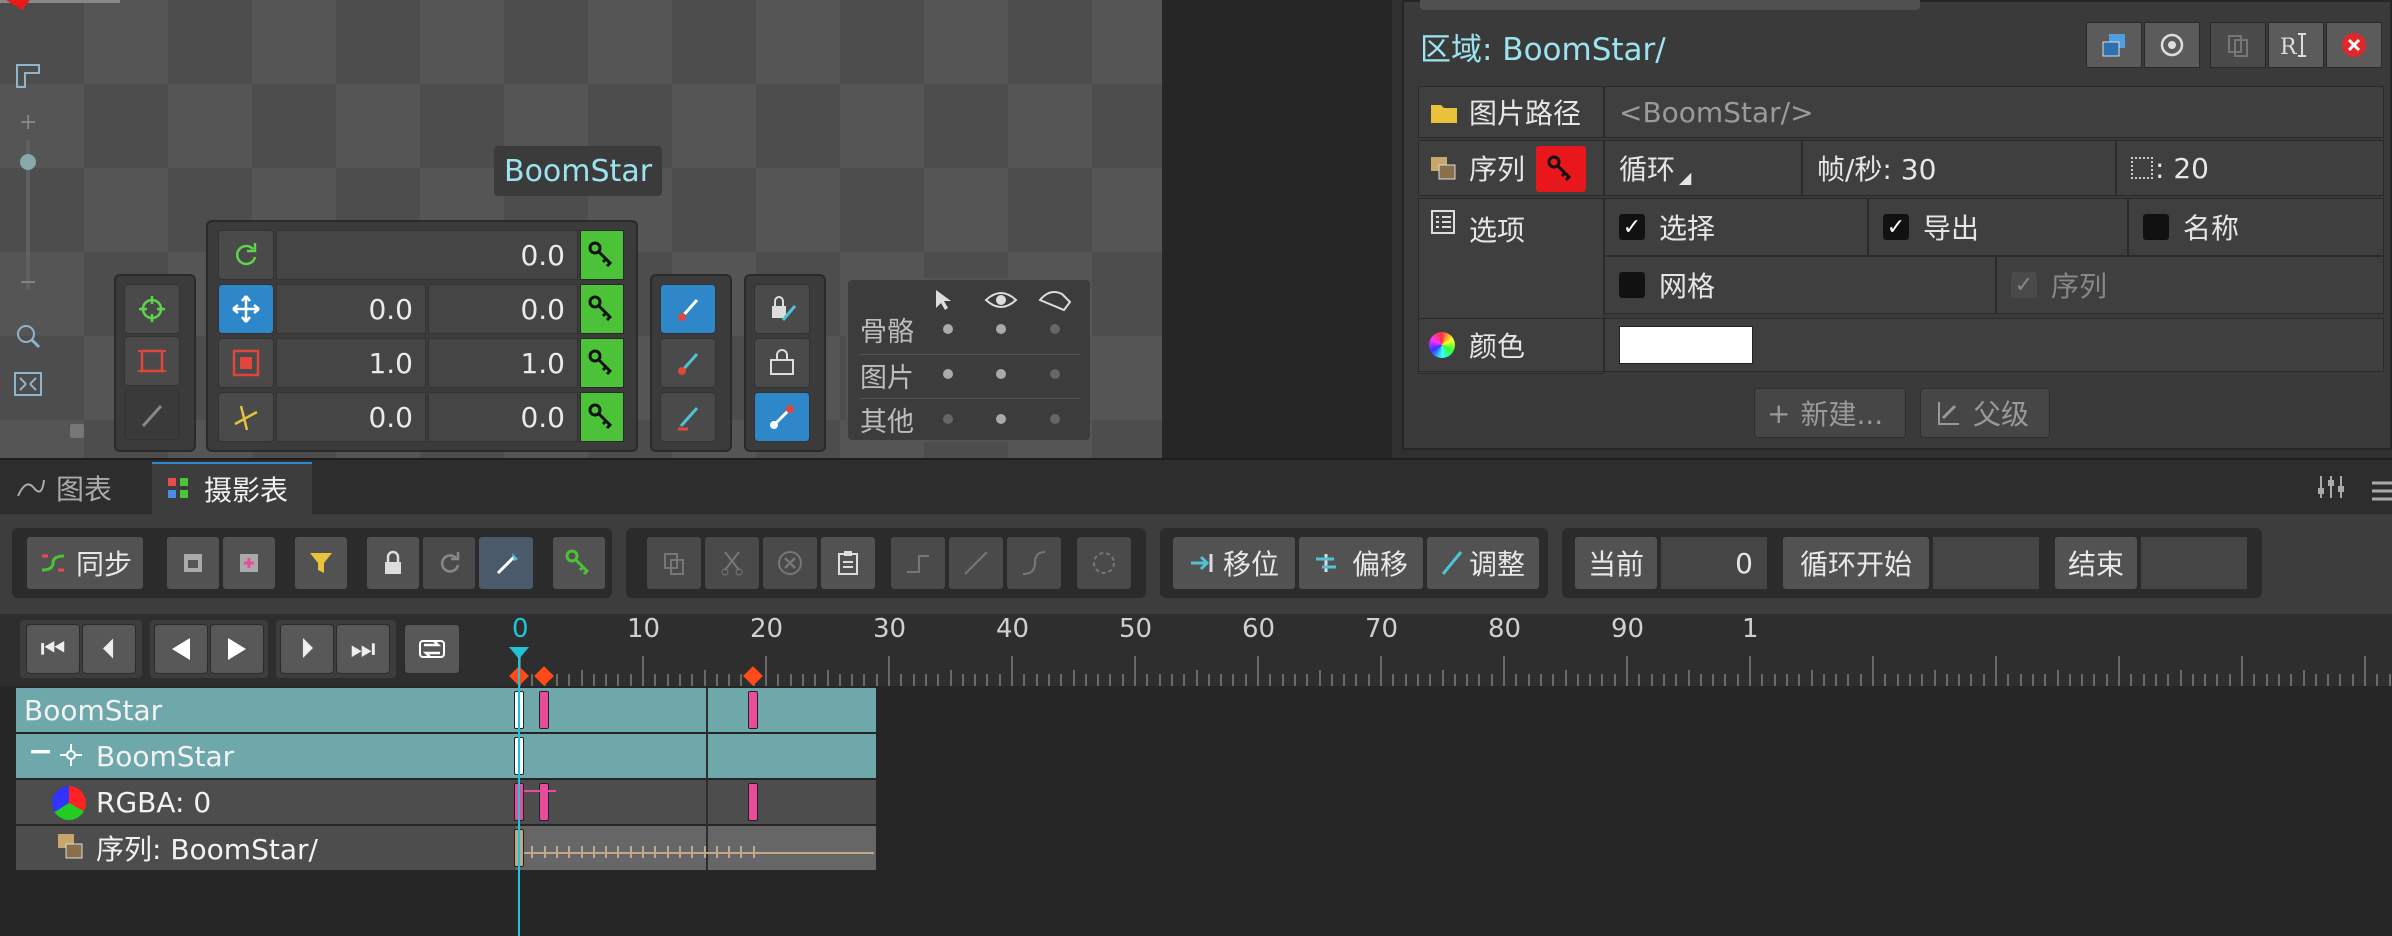 The height and width of the screenshot is (936, 2392). Describe the element at coordinates (77, 488) in the screenshot. I see `tab-graph: 图表` at that location.